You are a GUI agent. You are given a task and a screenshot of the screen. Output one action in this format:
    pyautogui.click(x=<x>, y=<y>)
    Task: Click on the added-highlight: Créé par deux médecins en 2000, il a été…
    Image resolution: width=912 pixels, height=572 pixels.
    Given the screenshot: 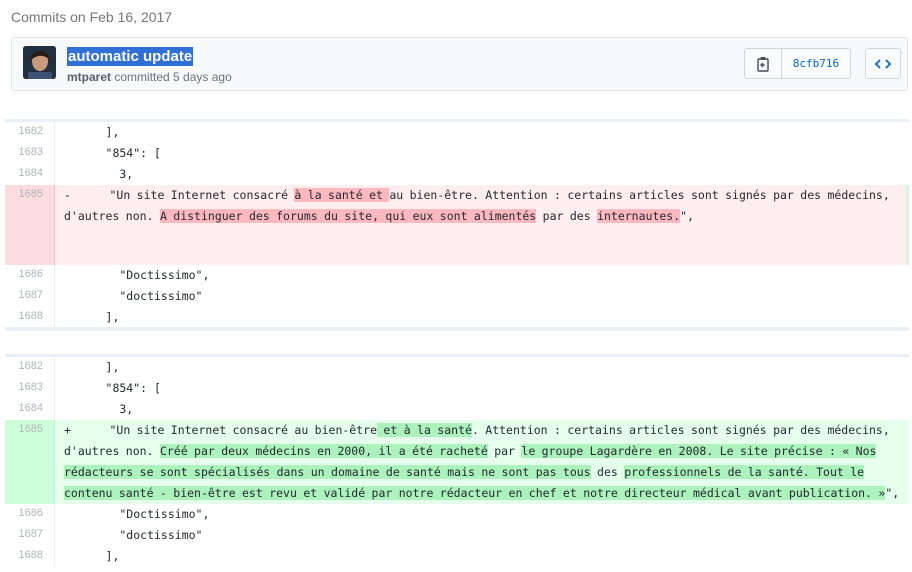 What is the action you would take?
    pyautogui.click(x=323, y=451)
    